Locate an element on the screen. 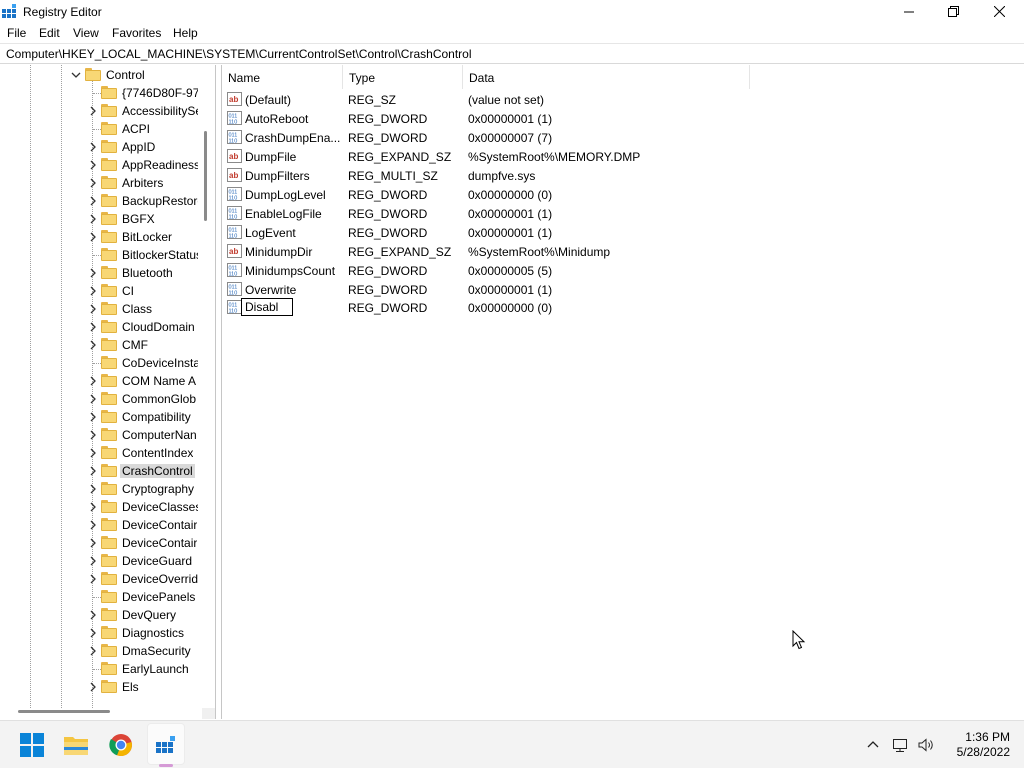 This screenshot has width=1024, height=768. tree-item: CrashControl is located at coordinates (100, 471).